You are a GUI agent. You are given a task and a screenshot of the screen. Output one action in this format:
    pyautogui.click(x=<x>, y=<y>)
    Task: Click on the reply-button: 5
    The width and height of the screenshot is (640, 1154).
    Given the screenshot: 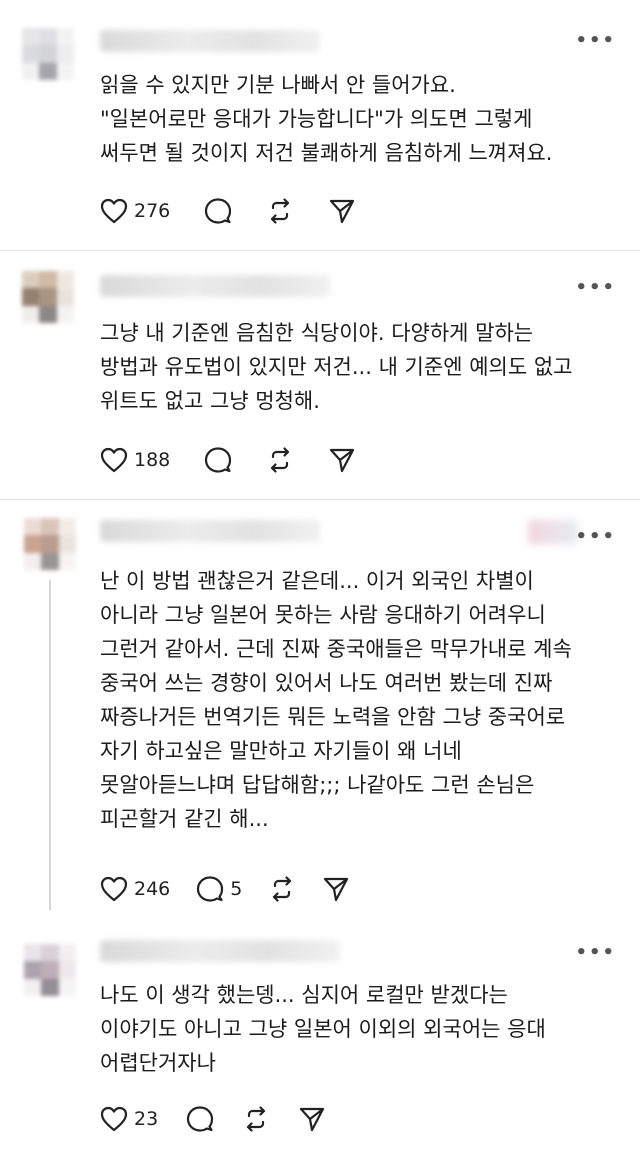 What is the action you would take?
    pyautogui.click(x=219, y=889)
    